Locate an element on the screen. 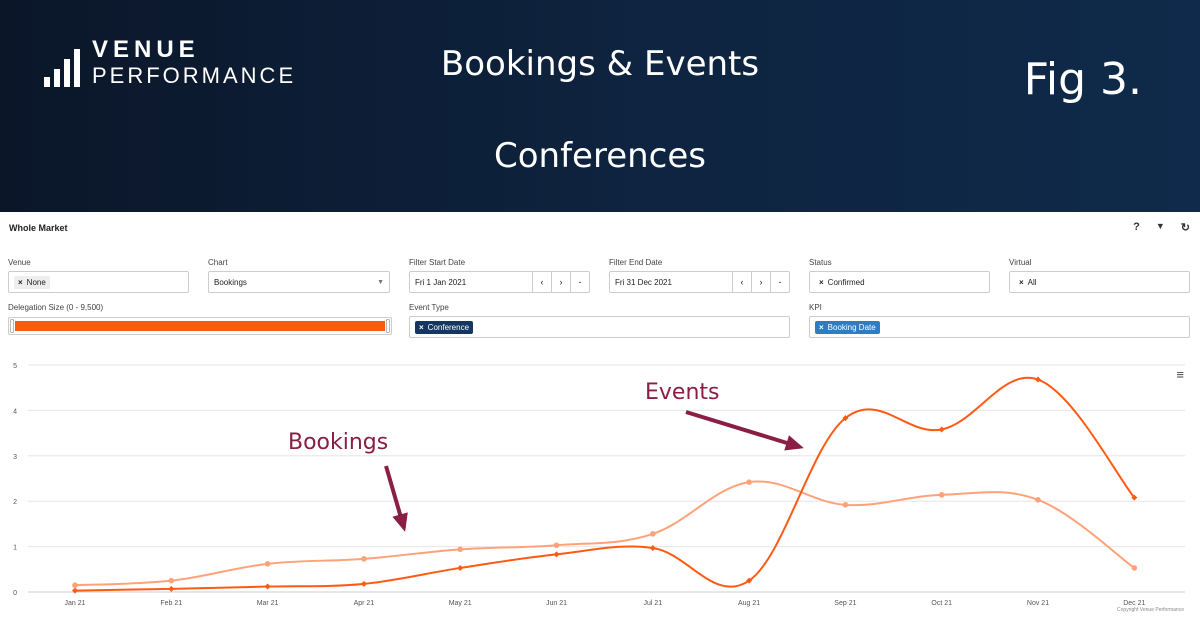 The image size is (1200, 628). y-tick-label: 0 is located at coordinates (15, 593).